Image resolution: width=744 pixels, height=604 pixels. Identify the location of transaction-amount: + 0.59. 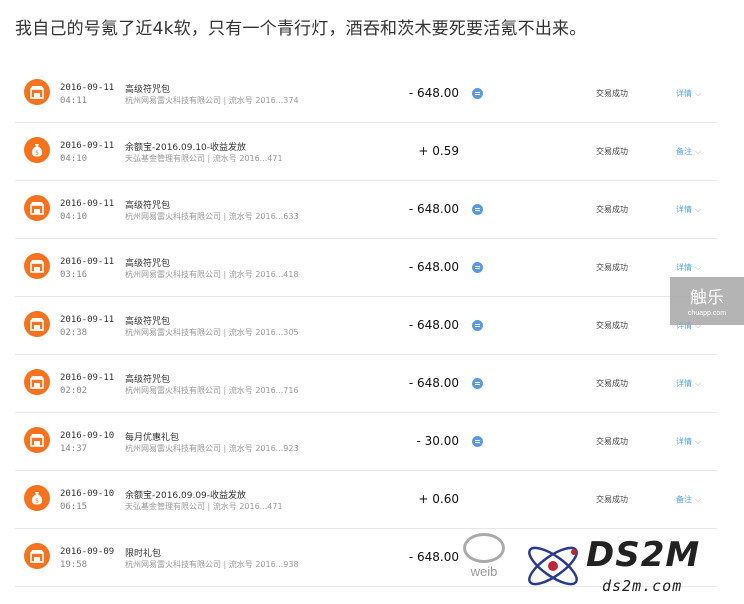
(438, 151).